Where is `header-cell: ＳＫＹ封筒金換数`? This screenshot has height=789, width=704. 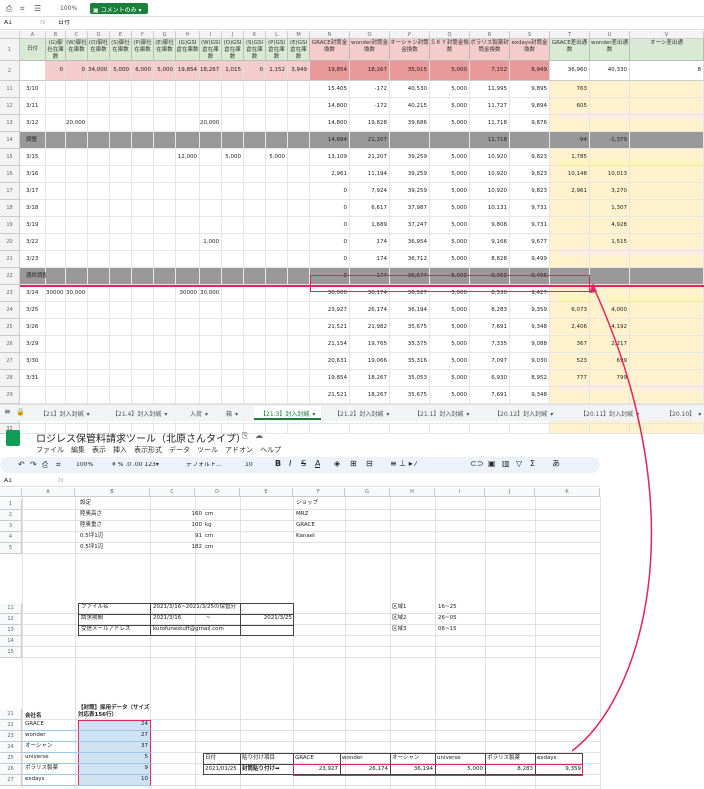
header-cell: ＳＫＹ封筒金換数 is located at coordinates (450, 50).